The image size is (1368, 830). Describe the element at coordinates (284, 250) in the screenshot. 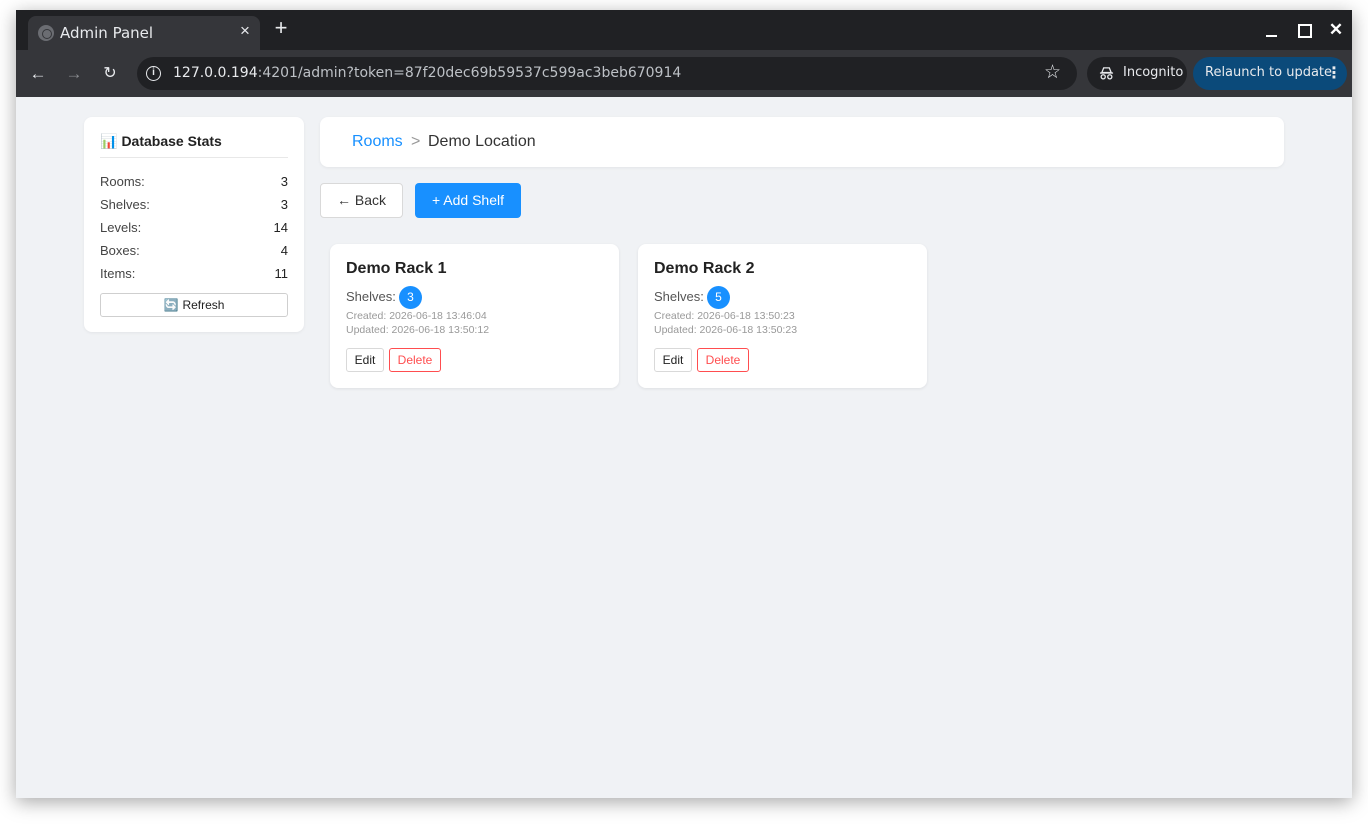

I see `stat-value: 4` at that location.